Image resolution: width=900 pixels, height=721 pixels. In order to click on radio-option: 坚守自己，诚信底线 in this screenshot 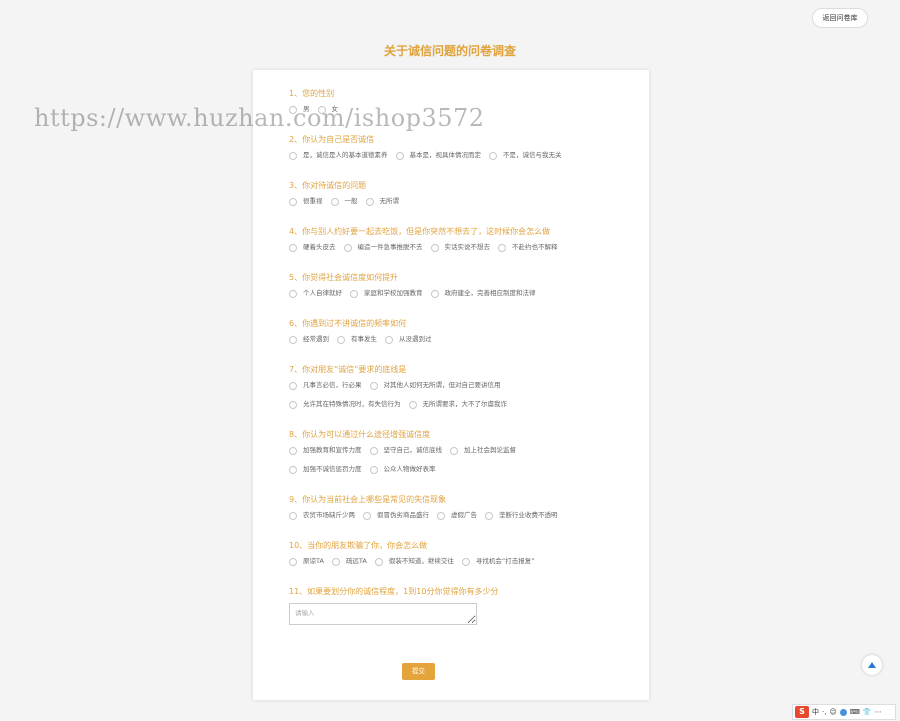, I will do `click(405, 450)`.